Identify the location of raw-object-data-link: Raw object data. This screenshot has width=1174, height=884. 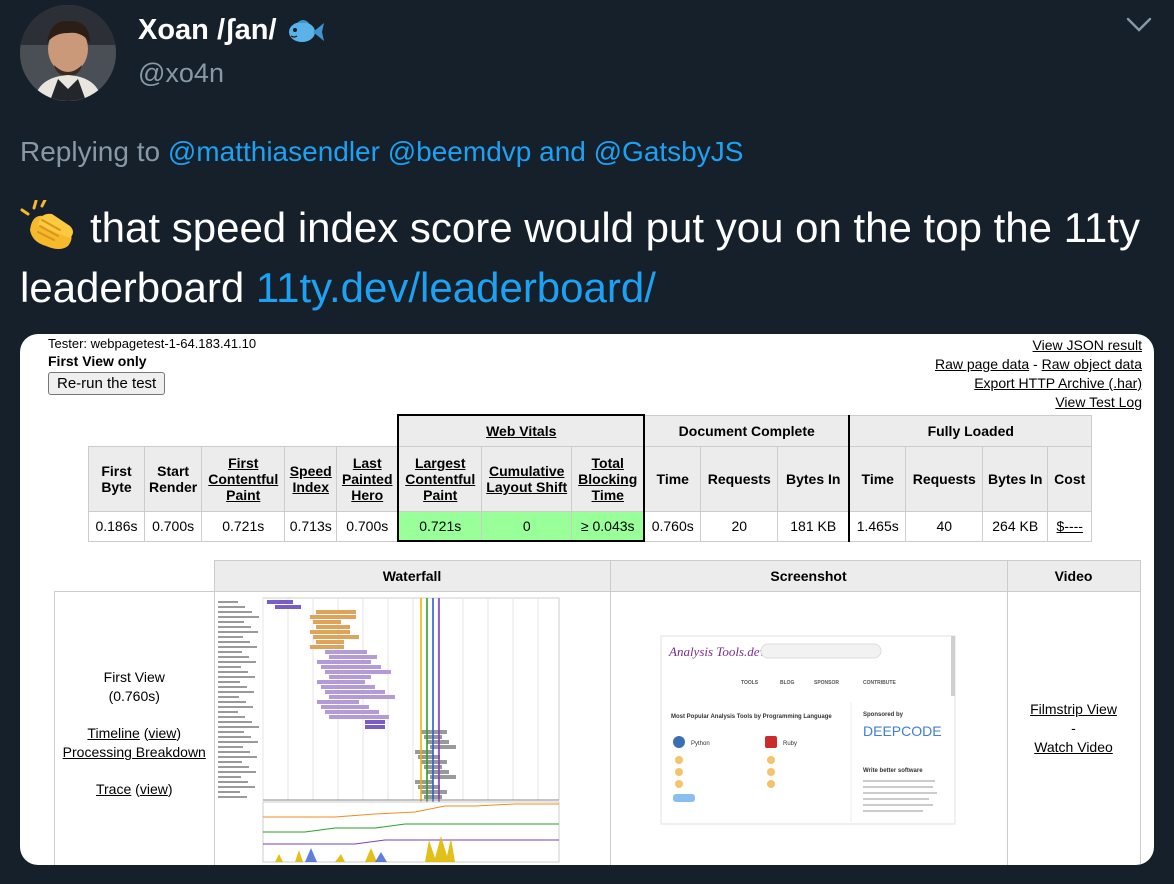
(1092, 364).